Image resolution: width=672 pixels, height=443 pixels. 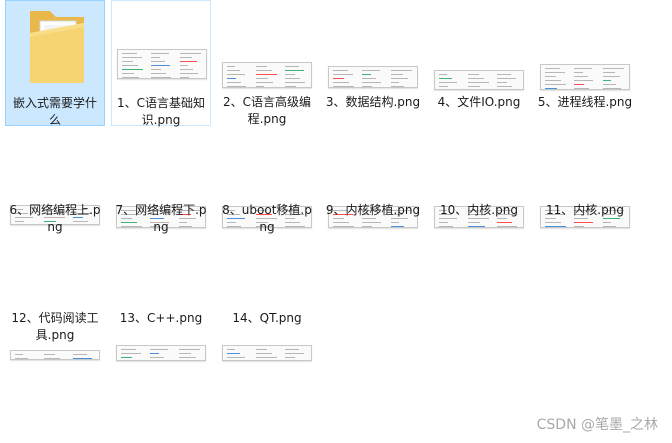 I want to click on folder-icon, so click(x=57, y=47).